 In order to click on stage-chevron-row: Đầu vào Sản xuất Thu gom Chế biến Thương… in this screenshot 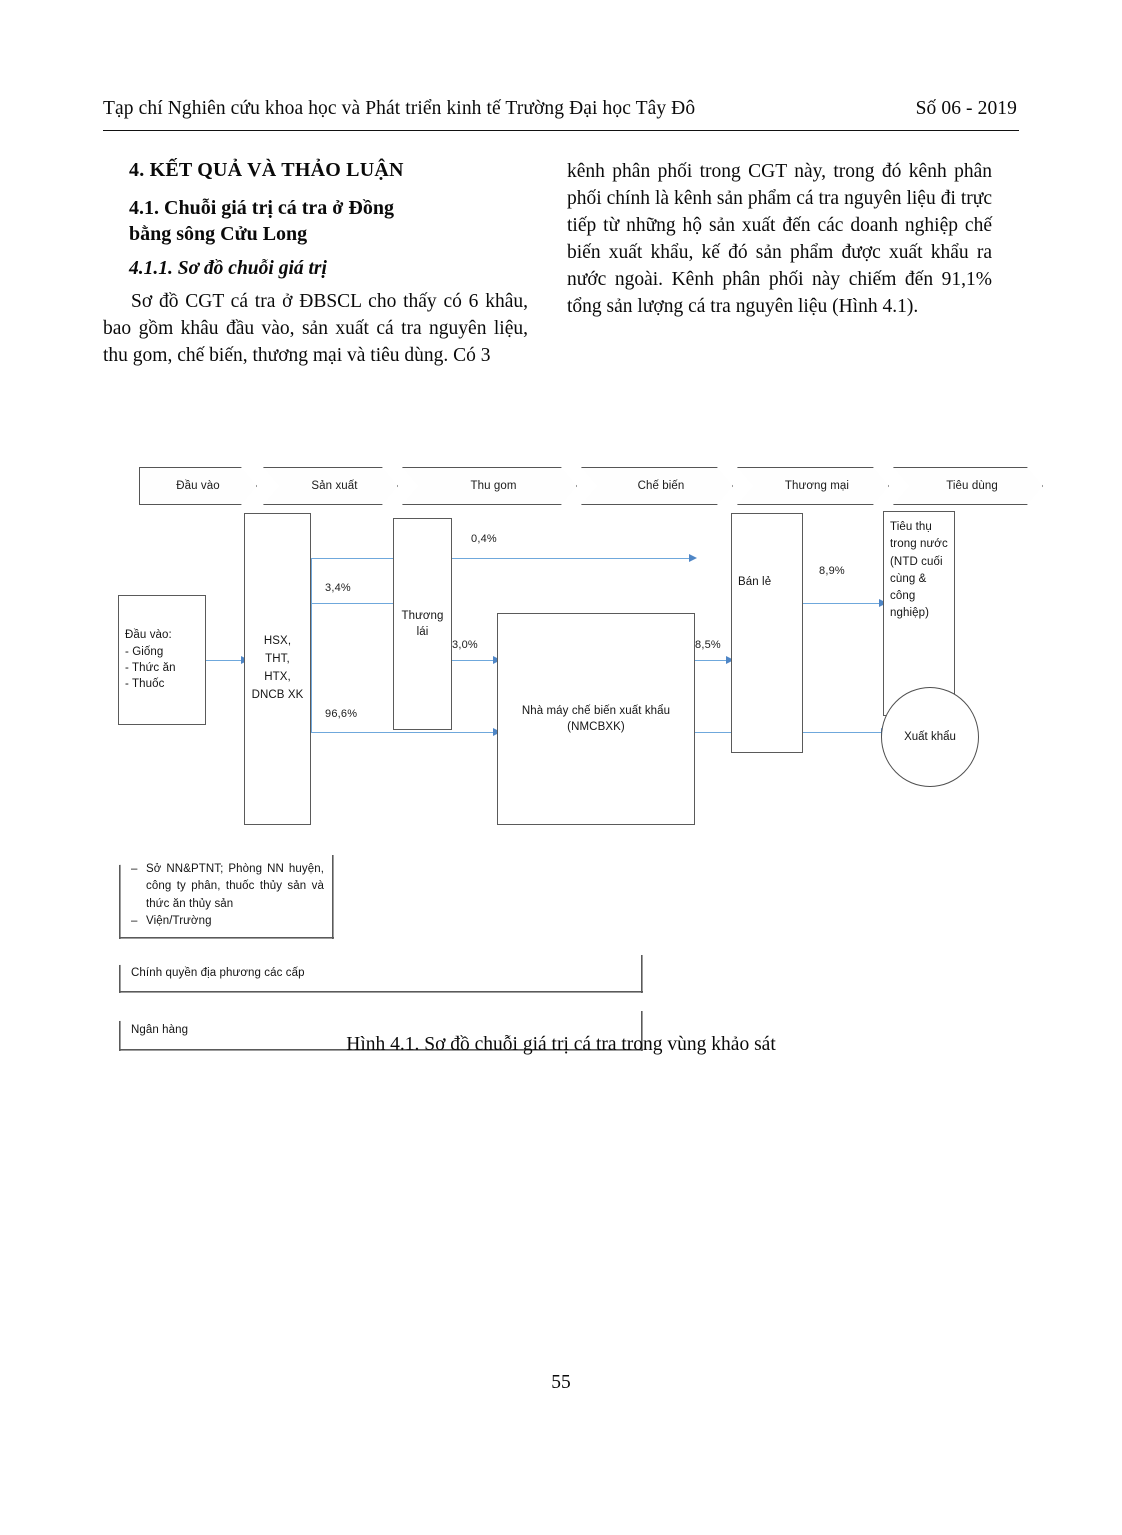, I will do `click(570, 486)`.